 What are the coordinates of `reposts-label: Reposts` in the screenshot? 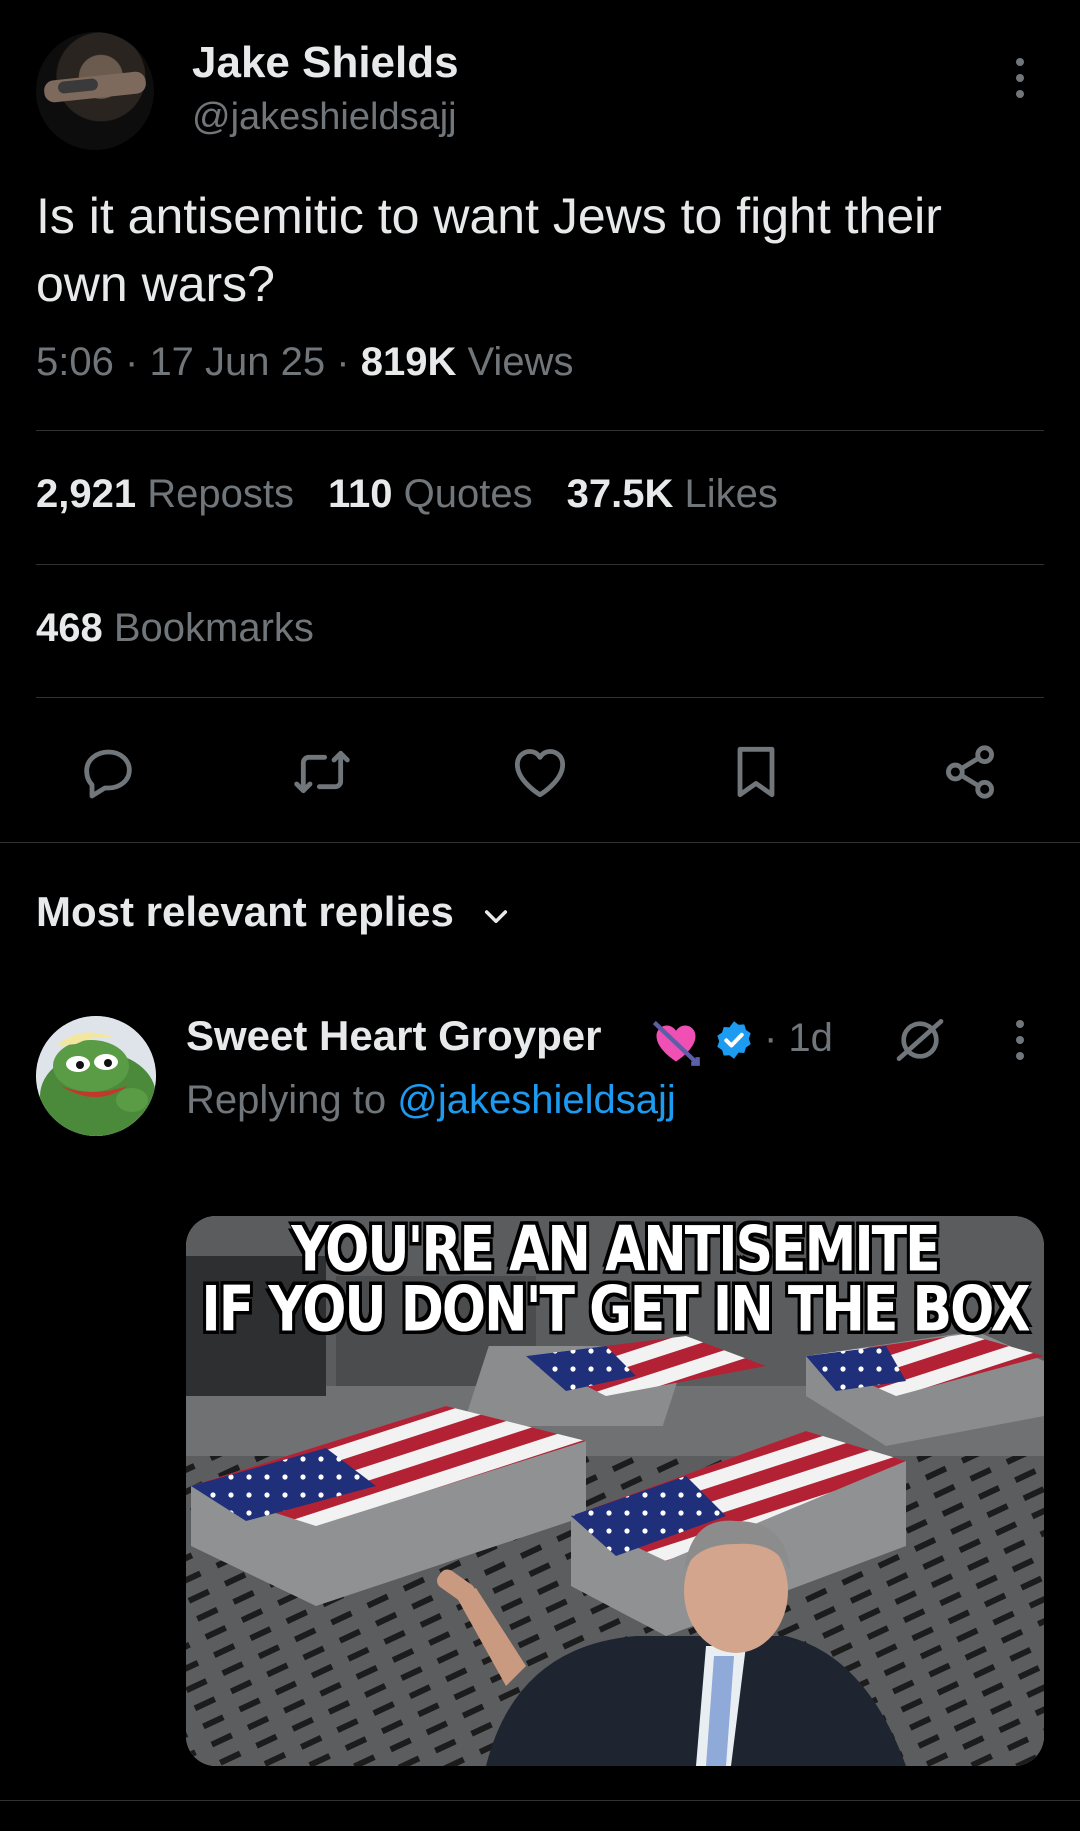 It's located at (220, 494).